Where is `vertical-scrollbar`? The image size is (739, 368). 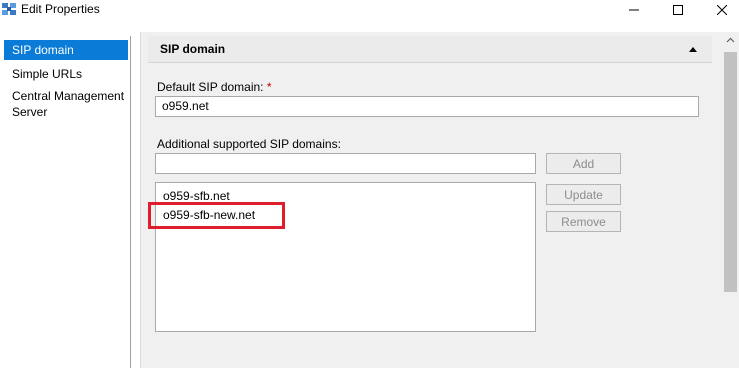
vertical-scrollbar is located at coordinates (730, 200).